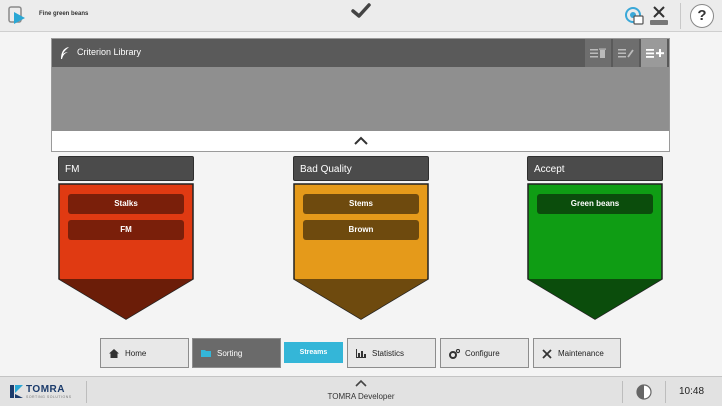 The height and width of the screenshot is (406, 722). What do you see at coordinates (388, 353) in the screenshot?
I see `tab-statistics-label: Statistics` at bounding box center [388, 353].